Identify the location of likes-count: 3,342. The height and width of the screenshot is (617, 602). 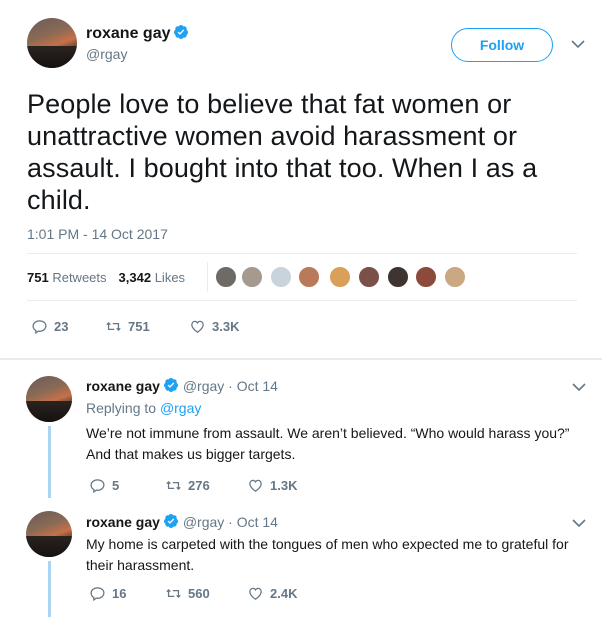
(135, 277).